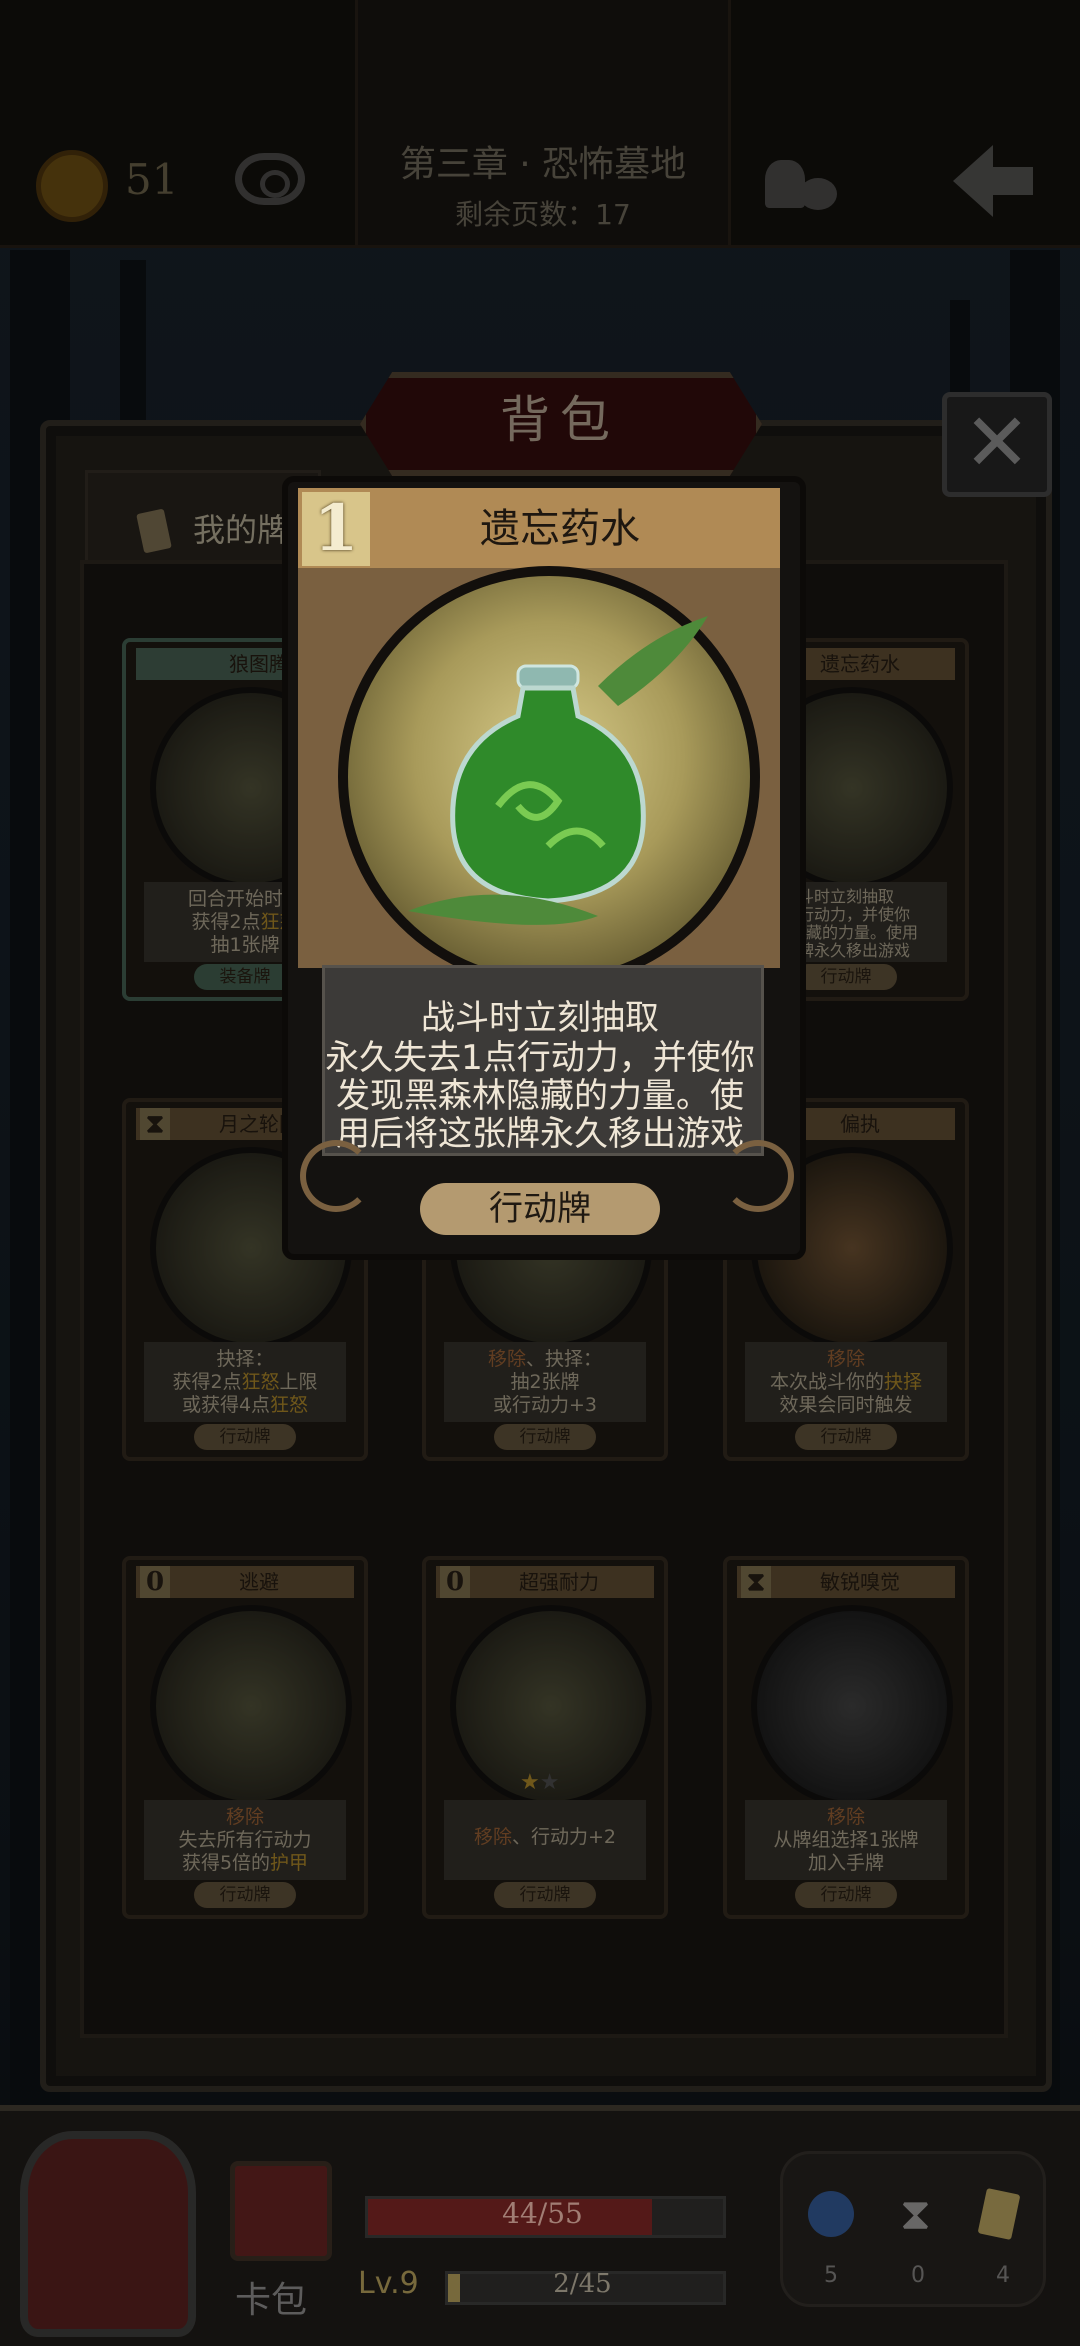 The height and width of the screenshot is (2346, 1080). Describe the element at coordinates (540, 1209) in the screenshot. I see `card-detail-type: 行动牌` at that location.